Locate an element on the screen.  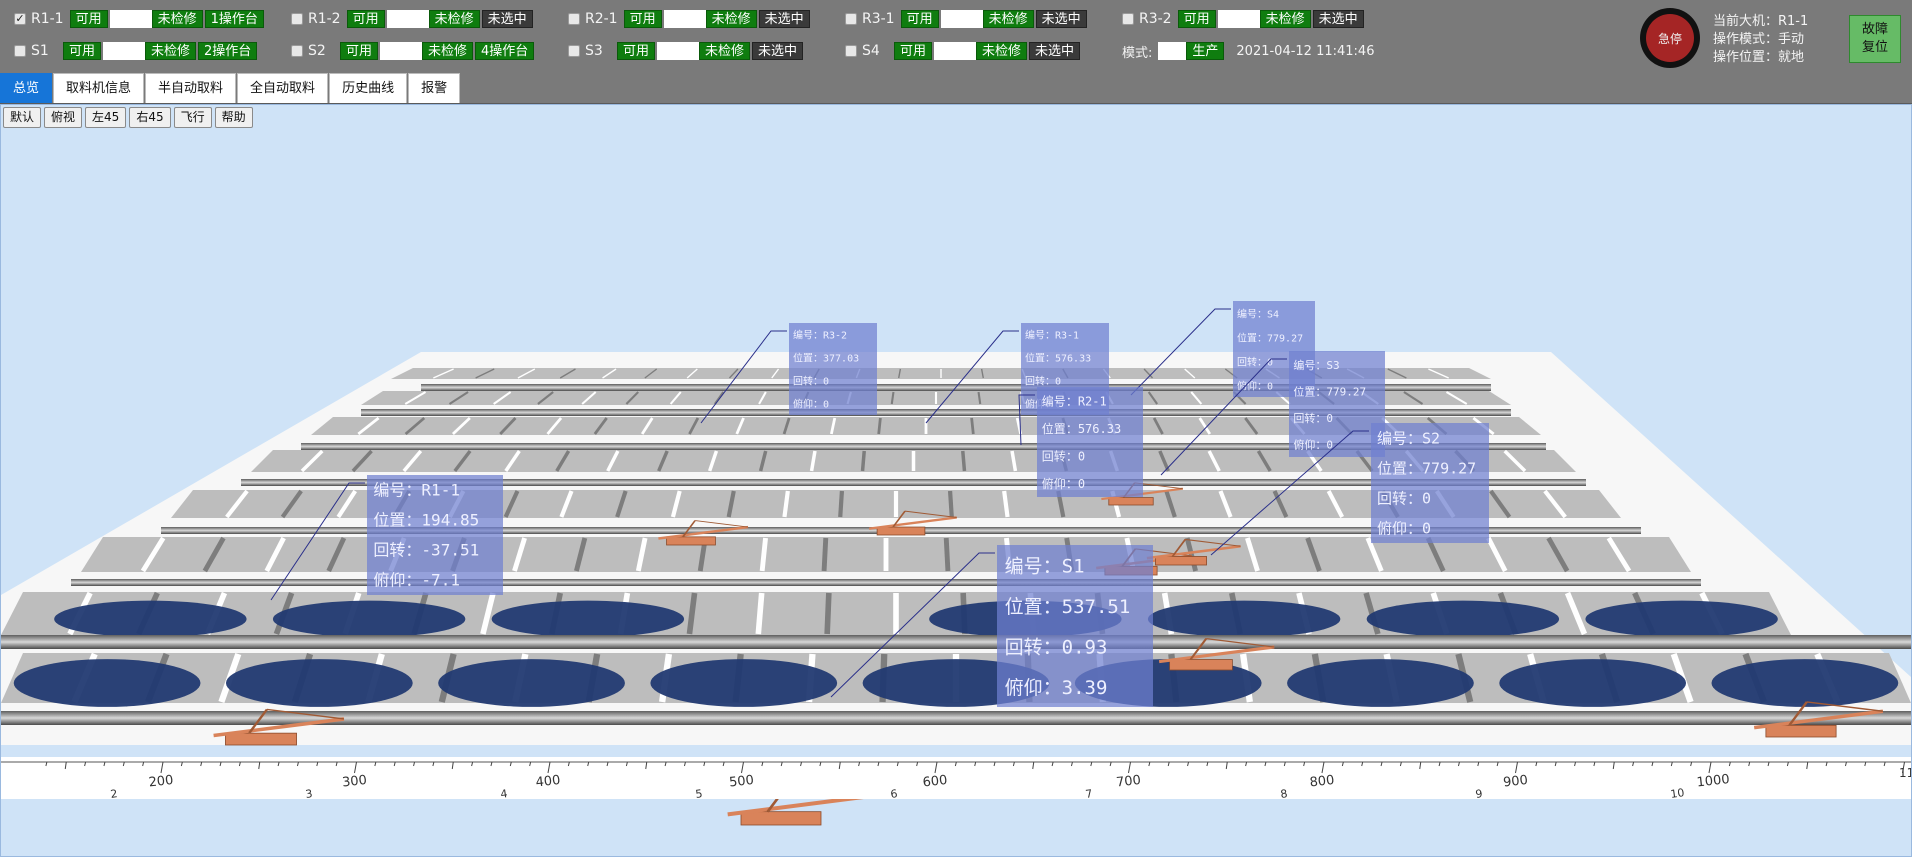
view-button-5: 帮助 is located at coordinates (233, 117).